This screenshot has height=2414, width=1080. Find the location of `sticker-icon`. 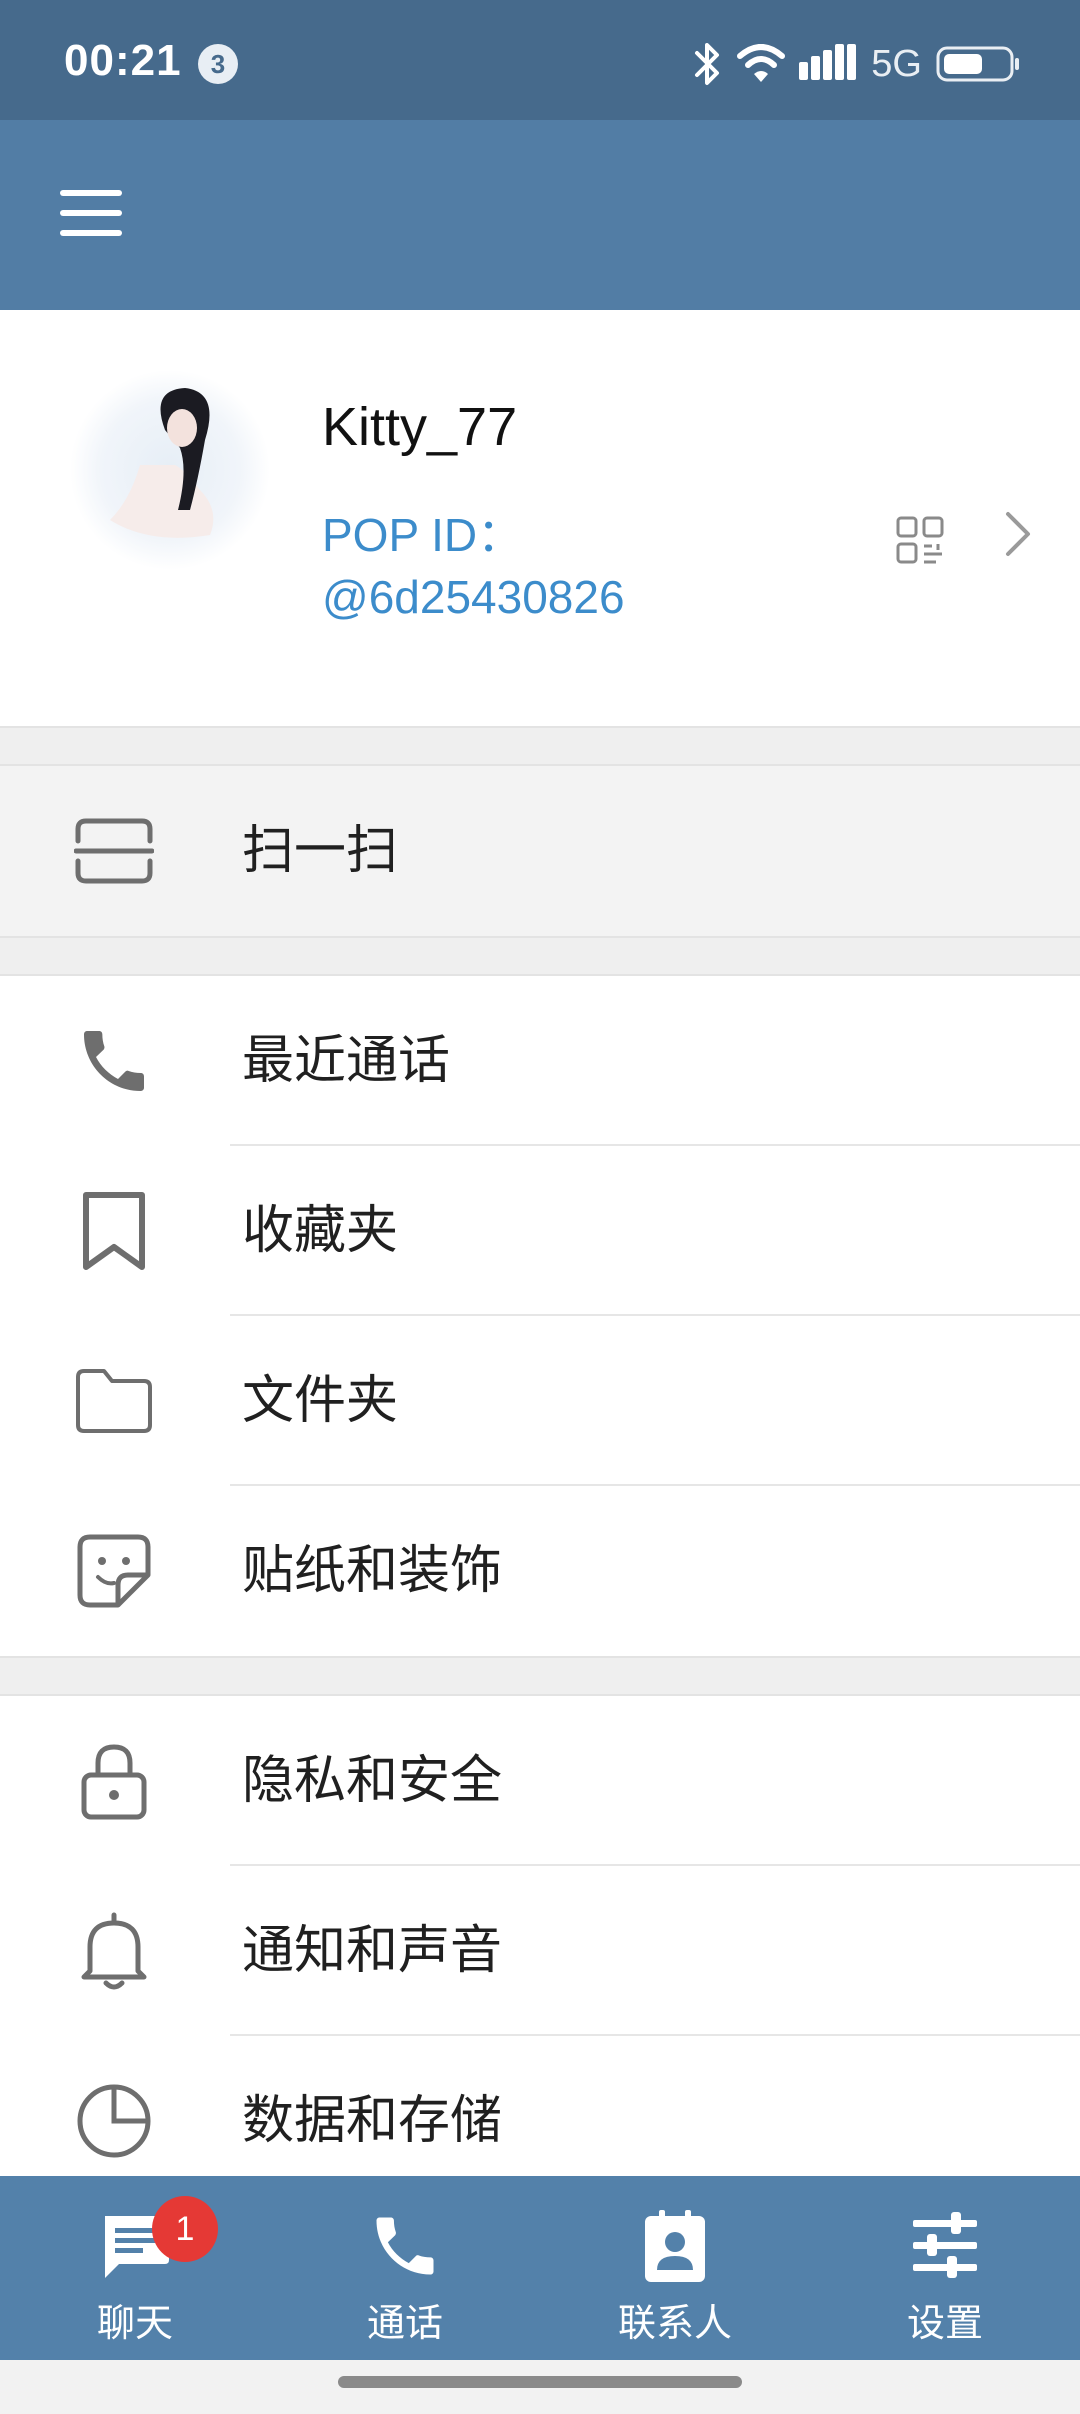

sticker-icon is located at coordinates (114, 1571).